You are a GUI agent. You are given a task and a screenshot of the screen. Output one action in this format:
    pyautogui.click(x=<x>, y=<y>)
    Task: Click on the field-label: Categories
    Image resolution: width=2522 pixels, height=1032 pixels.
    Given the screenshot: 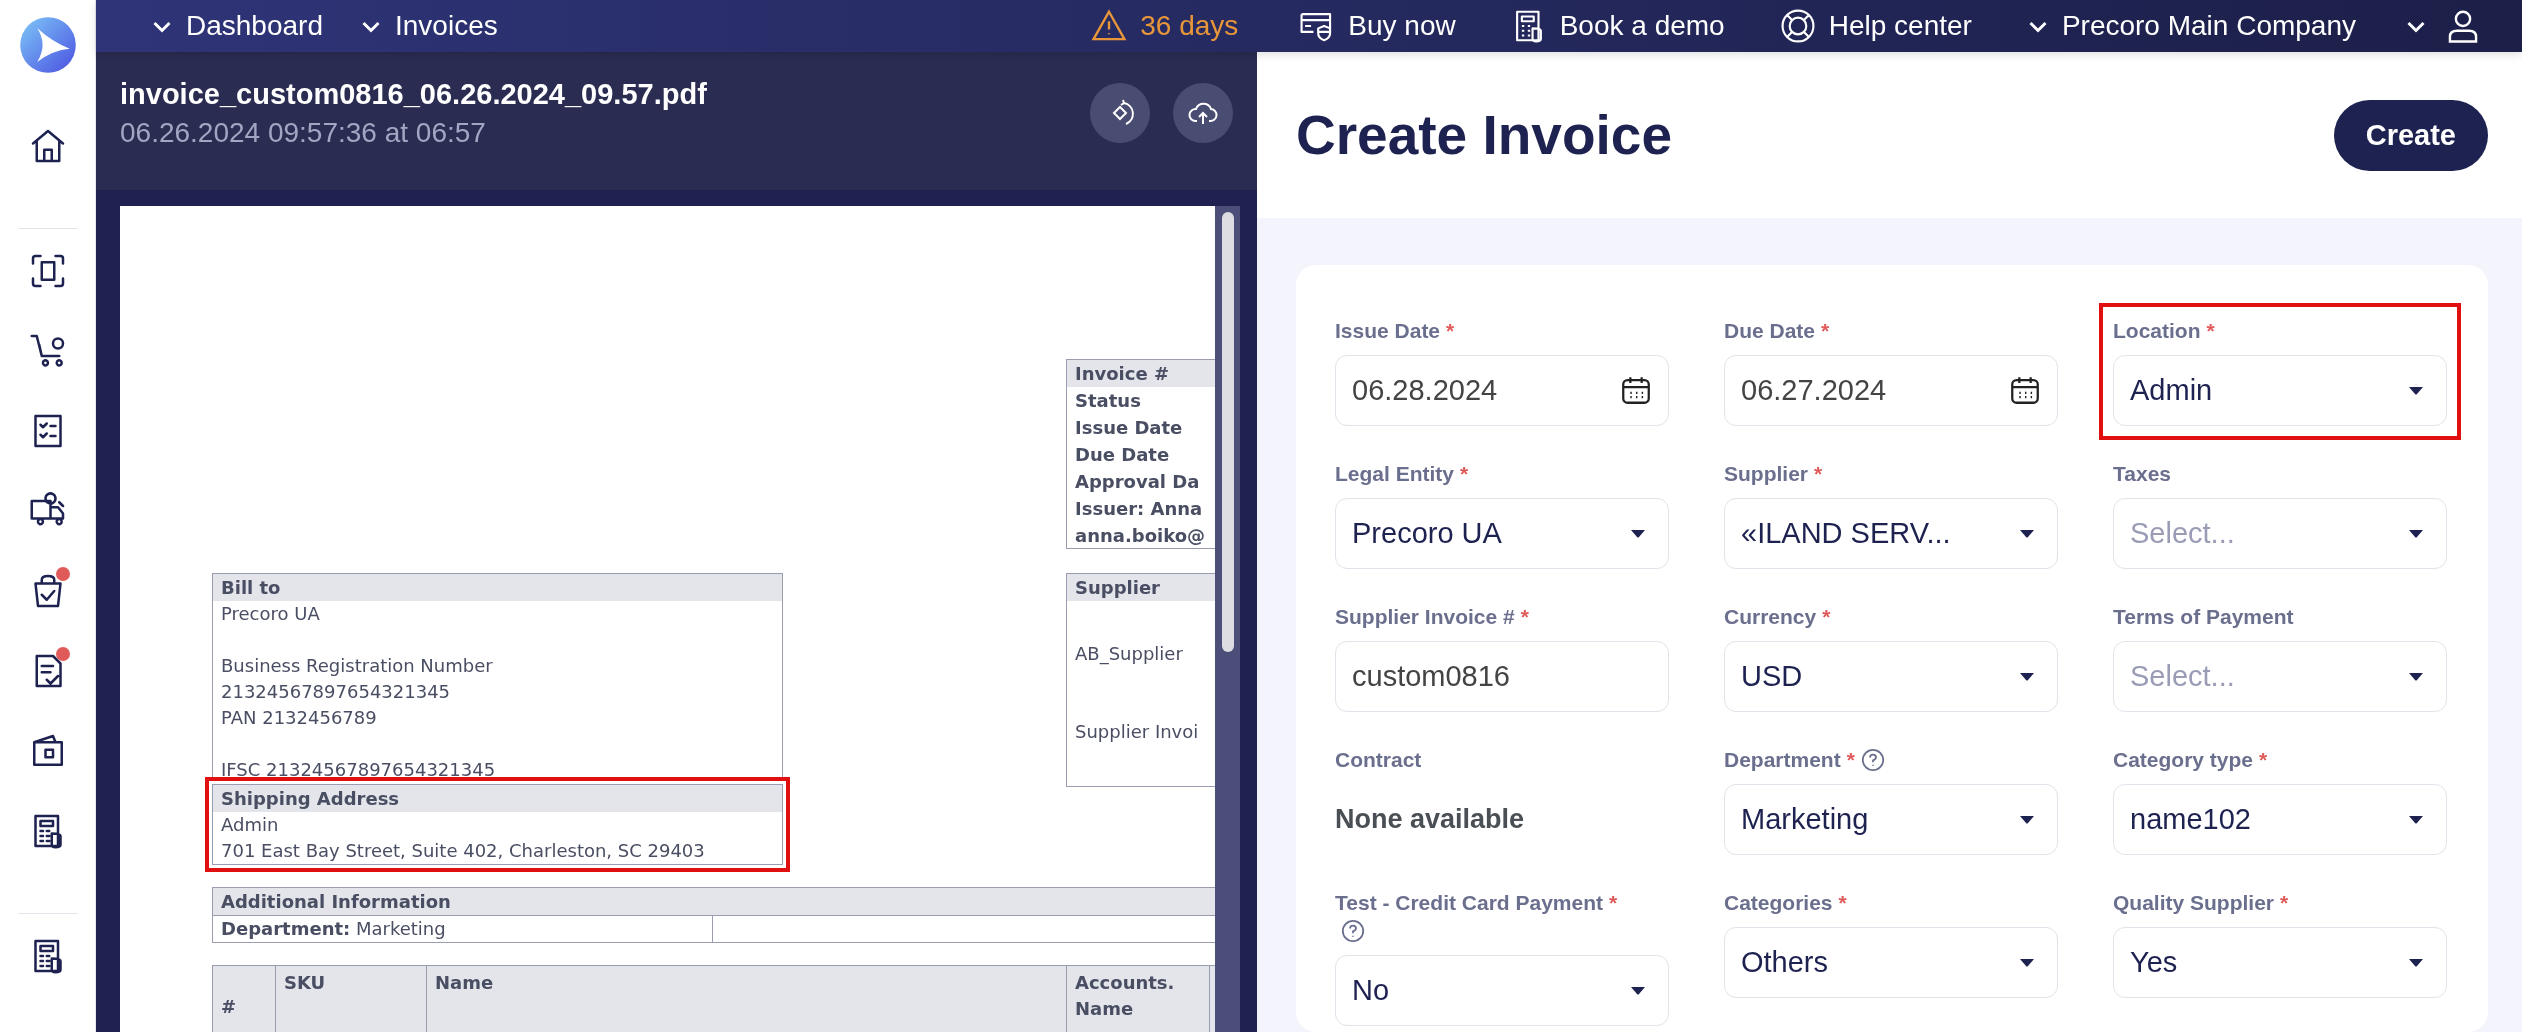 What is the action you would take?
    pyautogui.click(x=1778, y=902)
    